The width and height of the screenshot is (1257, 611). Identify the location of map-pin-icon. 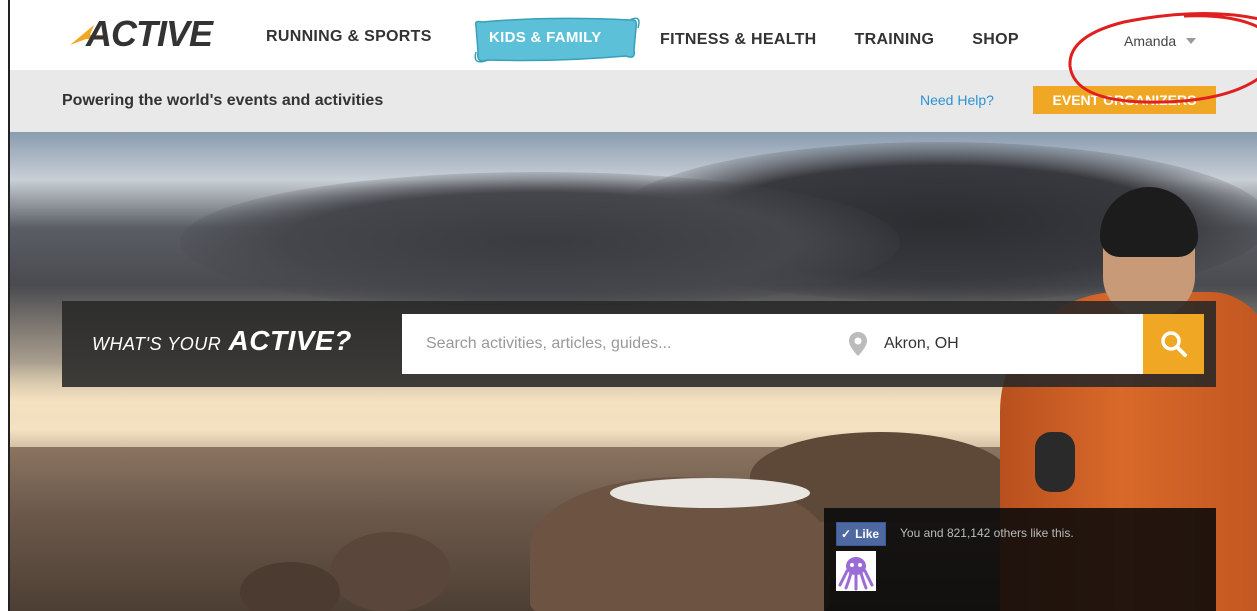
(858, 344).